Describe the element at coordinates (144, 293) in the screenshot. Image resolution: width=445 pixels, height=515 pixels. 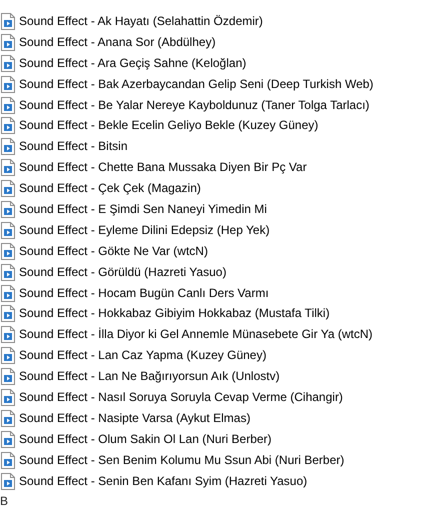
I see `file-name: Sound Effect - Hocam Bugün Canlı Ders Varmı` at that location.